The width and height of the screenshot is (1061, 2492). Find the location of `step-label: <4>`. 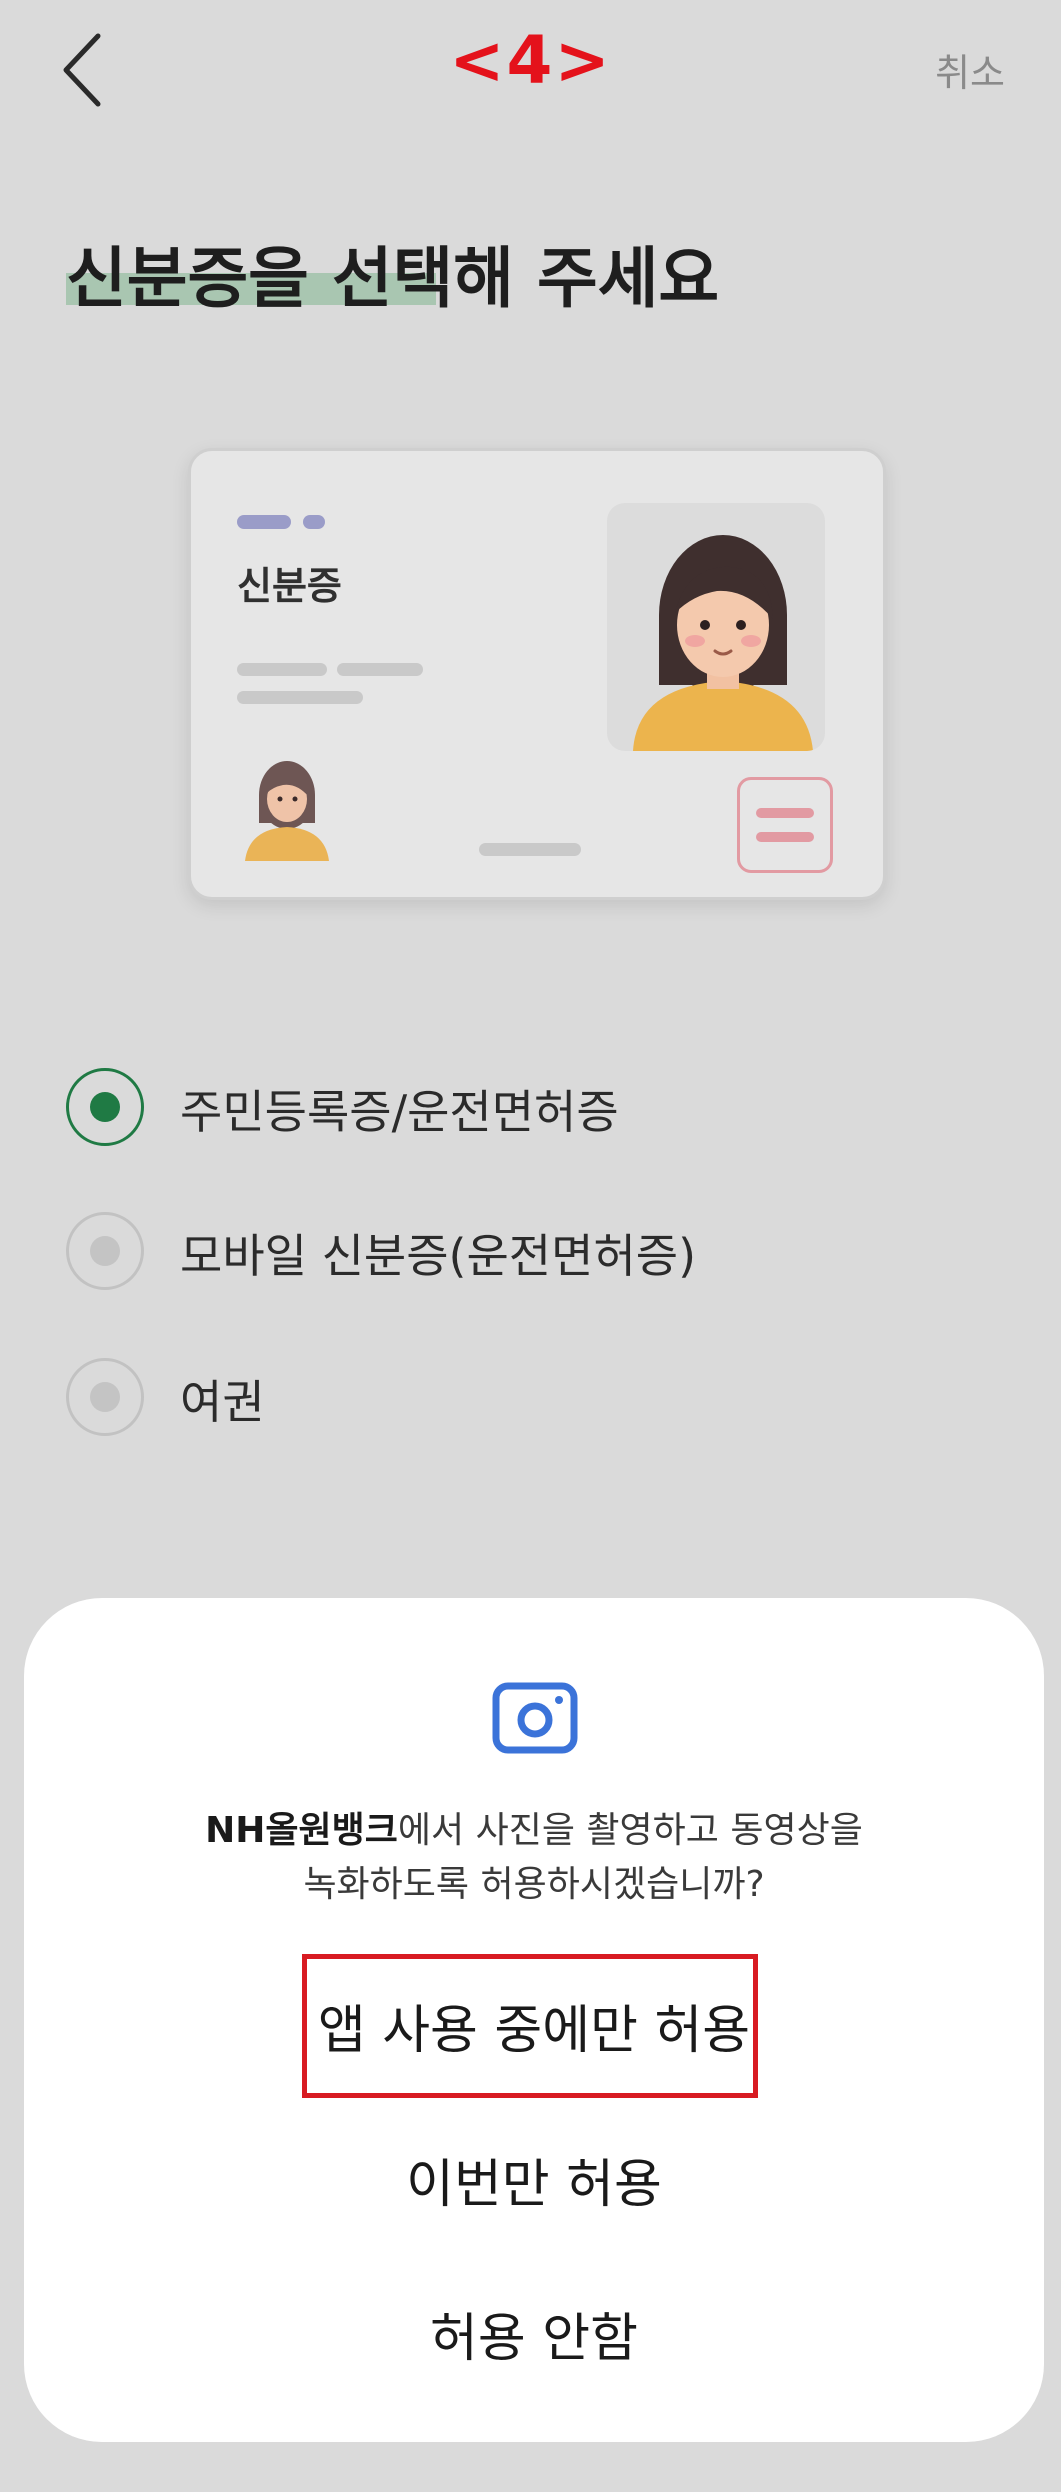

step-label: <4> is located at coordinates (530, 60).